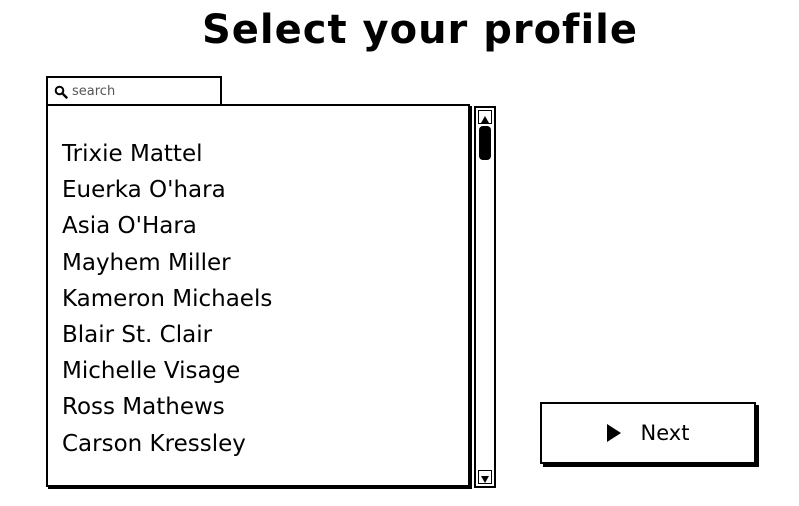 The width and height of the screenshot is (799, 506). I want to click on list-item: Trixie Mattel, so click(167, 154).